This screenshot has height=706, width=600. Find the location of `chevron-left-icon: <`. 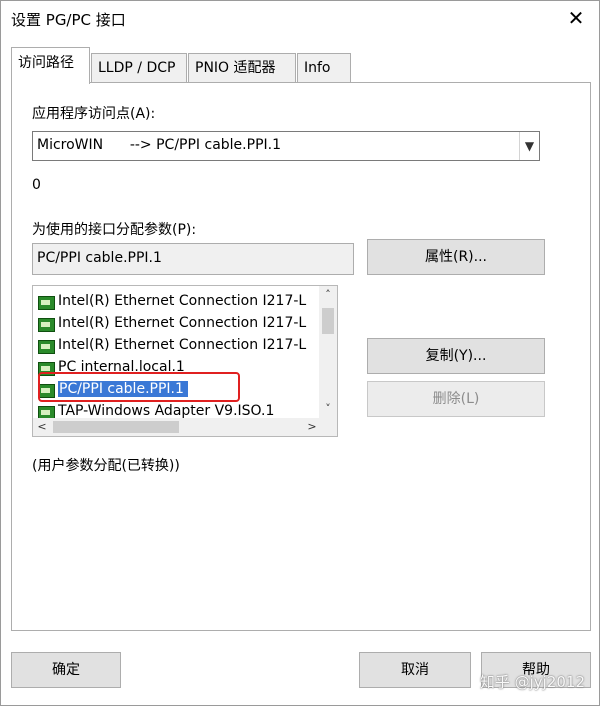

chevron-left-icon: < is located at coordinates (42, 427).